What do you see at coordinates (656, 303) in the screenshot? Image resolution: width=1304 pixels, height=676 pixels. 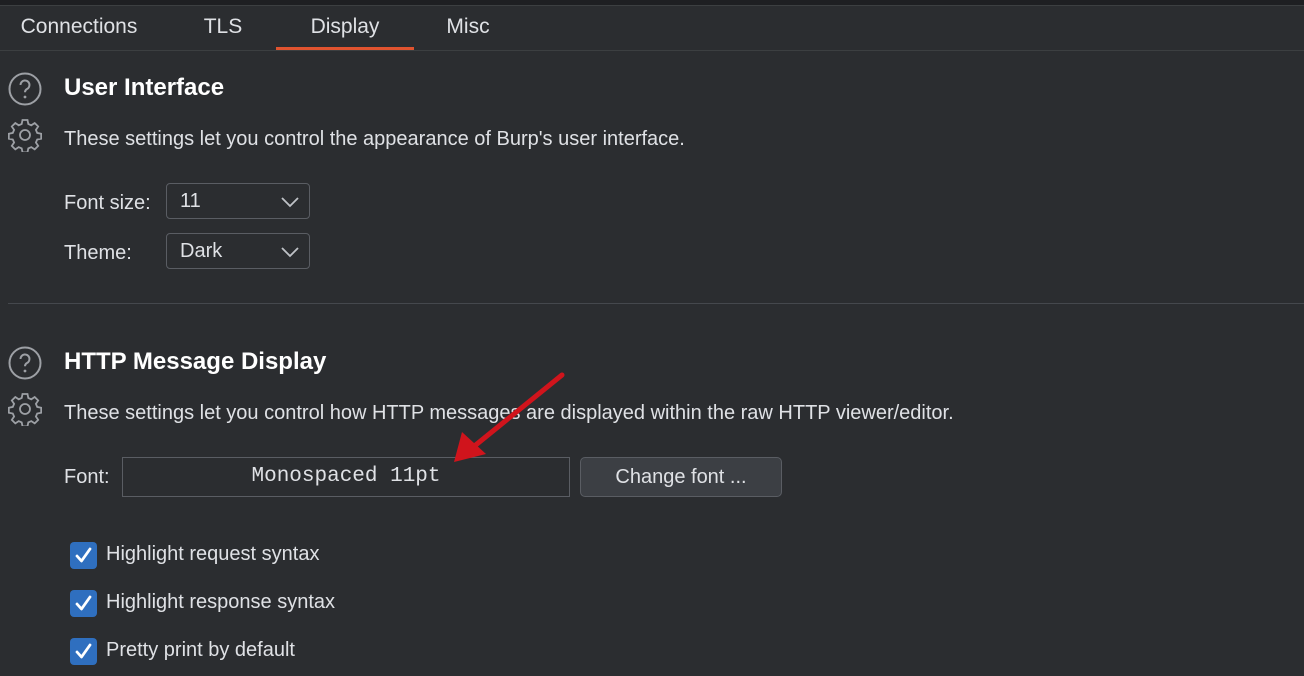 I see `section-divider` at bounding box center [656, 303].